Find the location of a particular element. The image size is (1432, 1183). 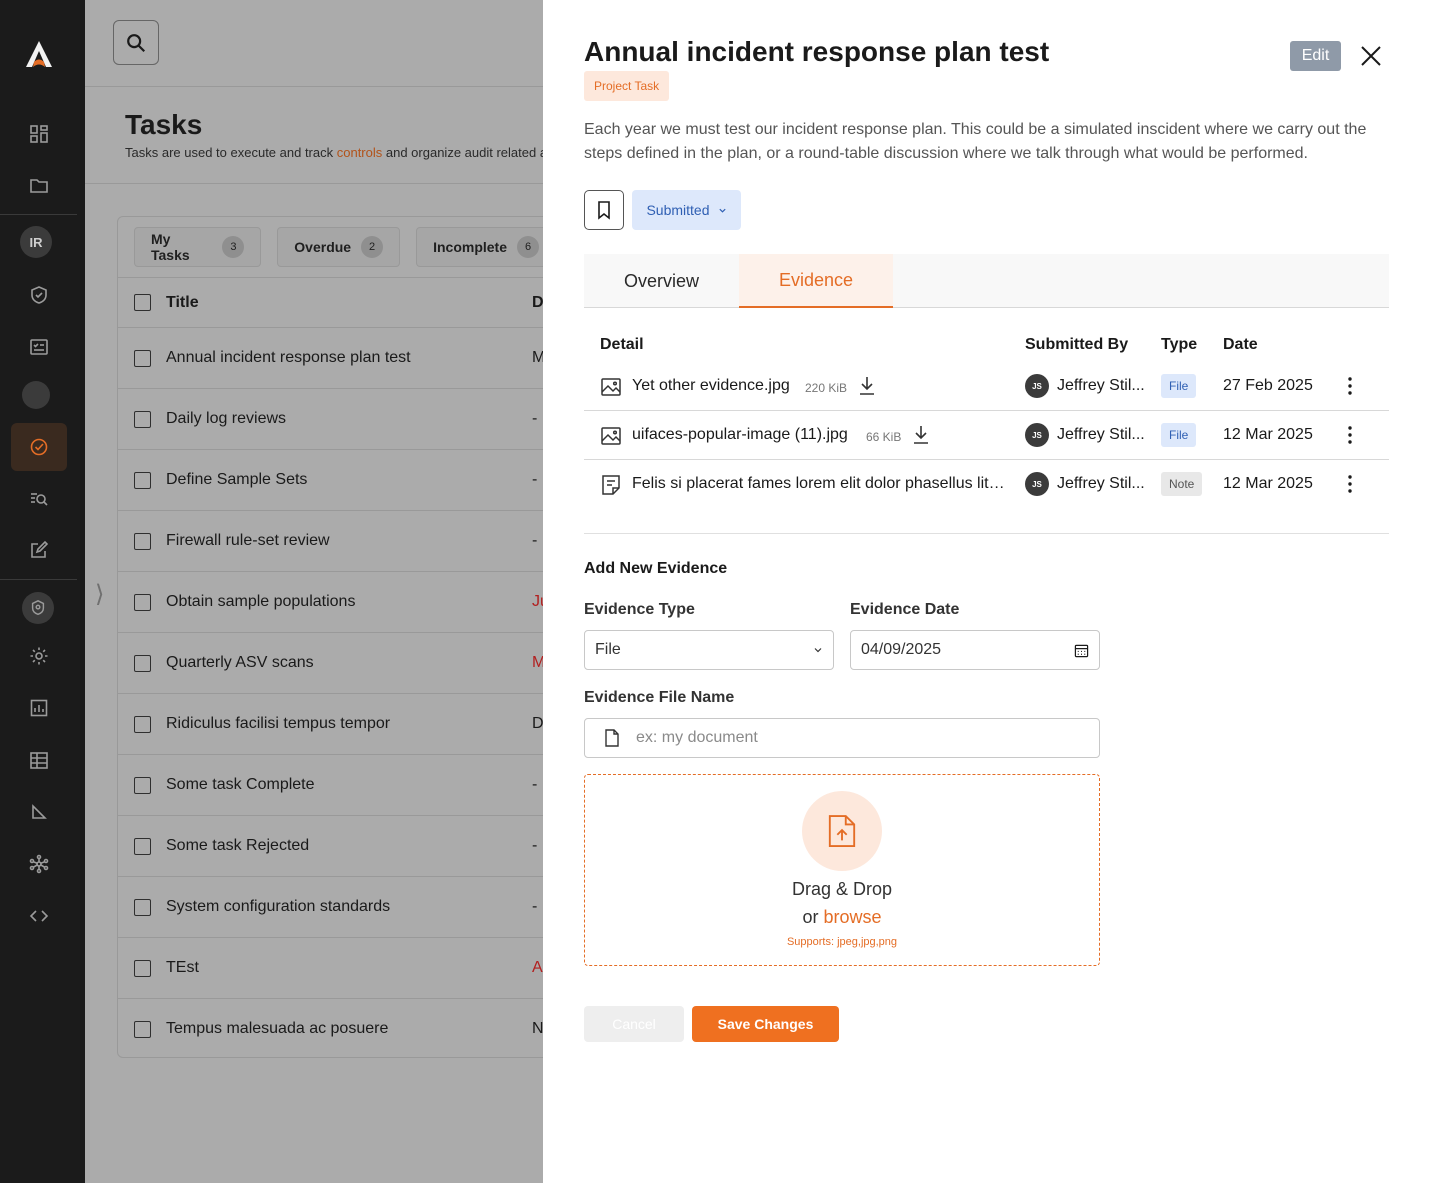

task-title: Firewall rule-set review is located at coordinates (248, 541).